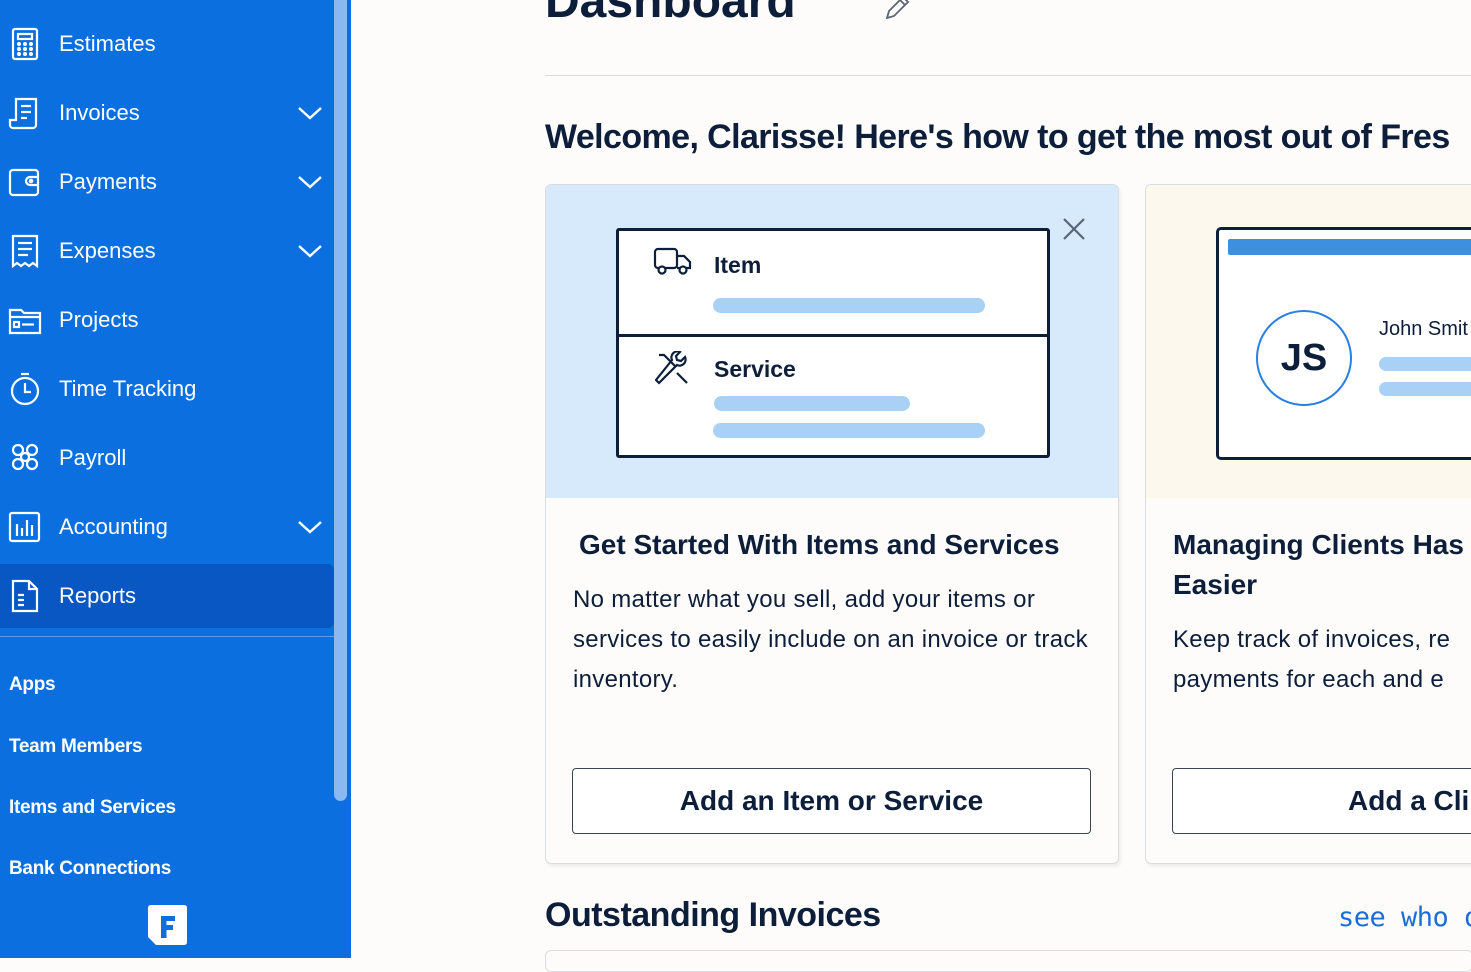  I want to click on illustration-header-bar, so click(1349, 247).